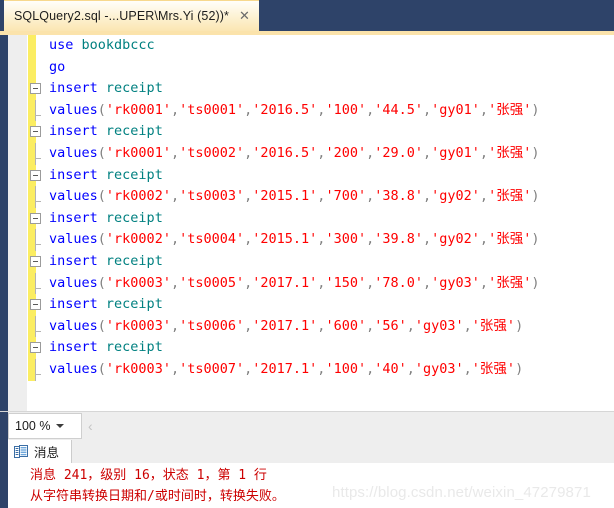 Image resolution: width=614 pixels, height=508 pixels. I want to click on tab-messages: 消息, so click(40, 451).